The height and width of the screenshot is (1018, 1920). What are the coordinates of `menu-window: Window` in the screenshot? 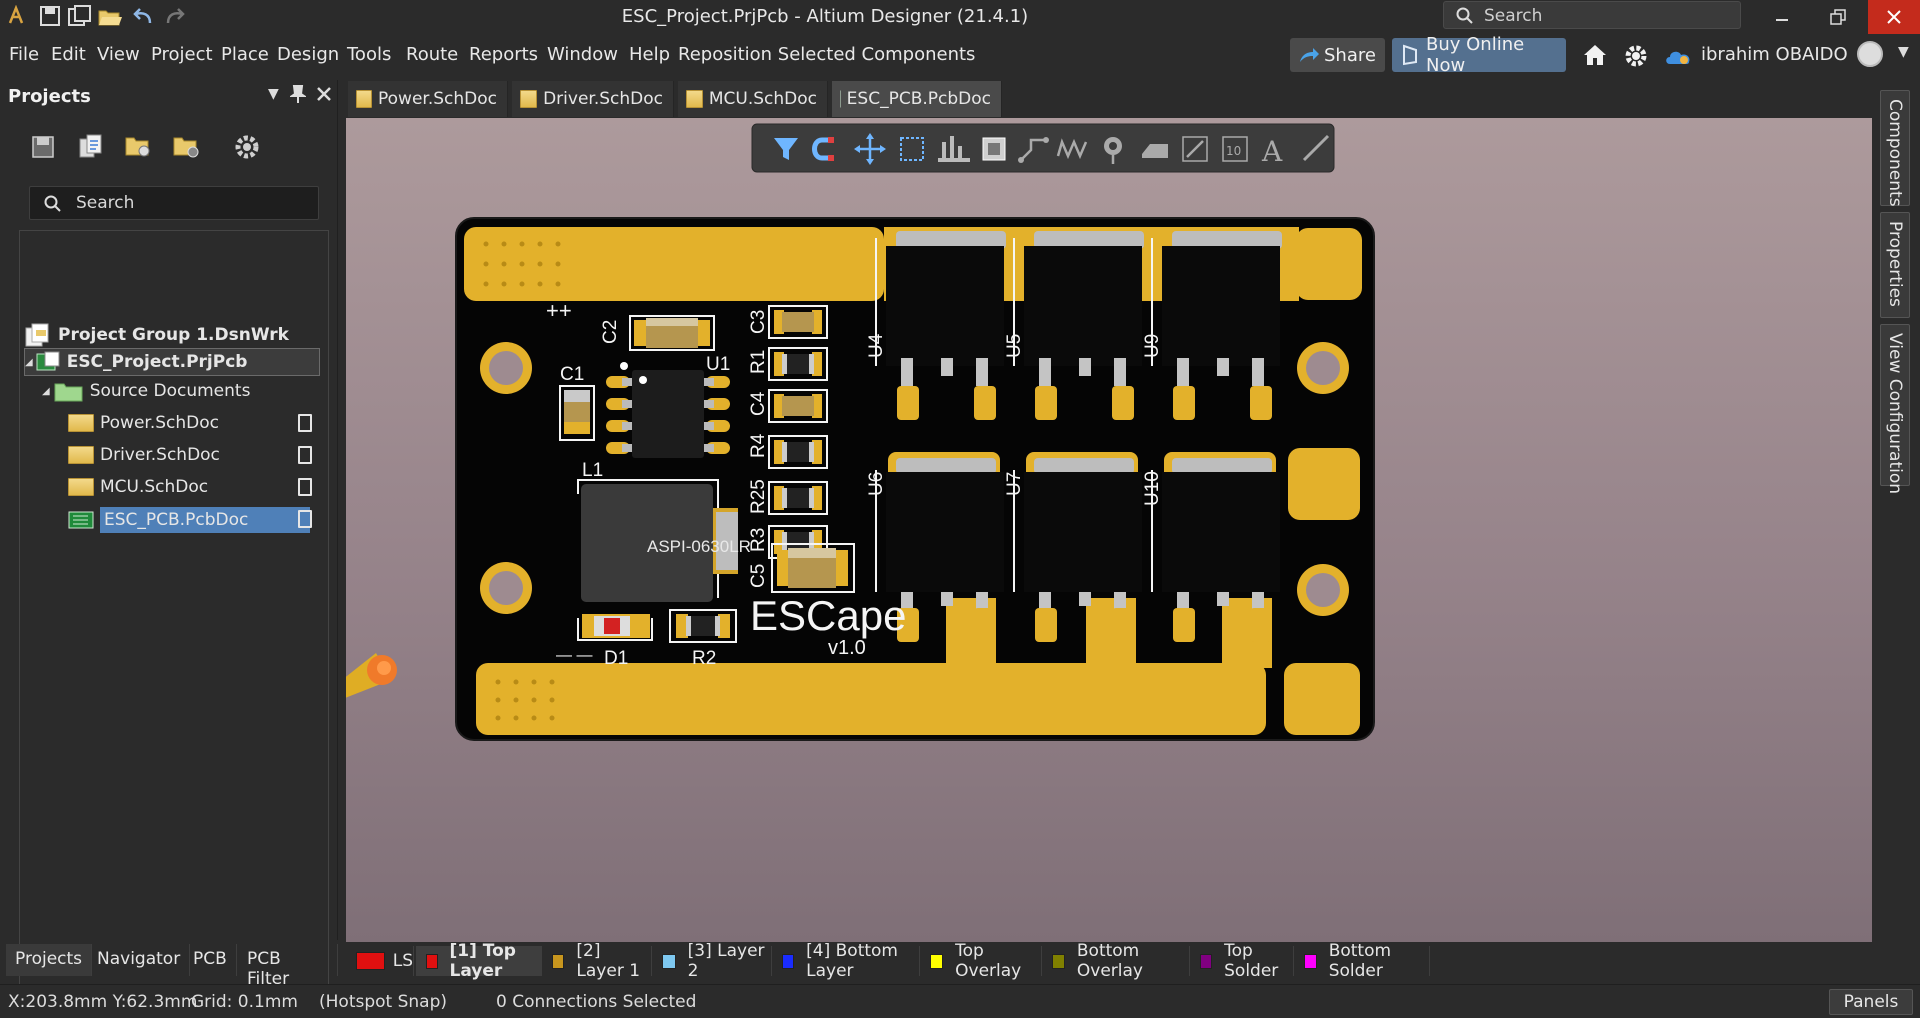 It's located at (582, 54).